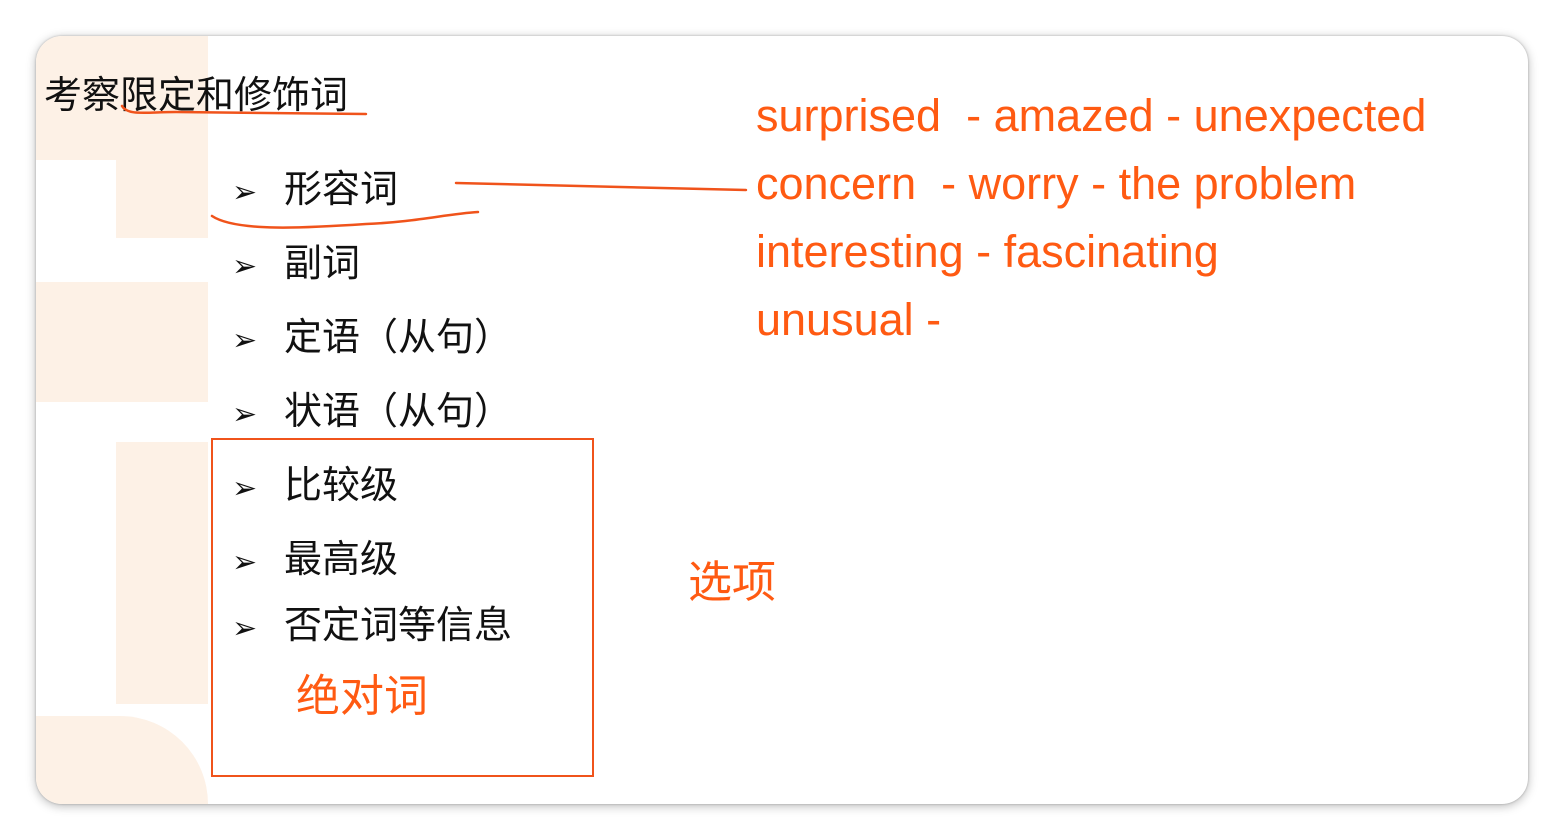 This screenshot has height=840, width=1564. What do you see at coordinates (601, 186) in the screenshot?
I see `connector-line` at bounding box center [601, 186].